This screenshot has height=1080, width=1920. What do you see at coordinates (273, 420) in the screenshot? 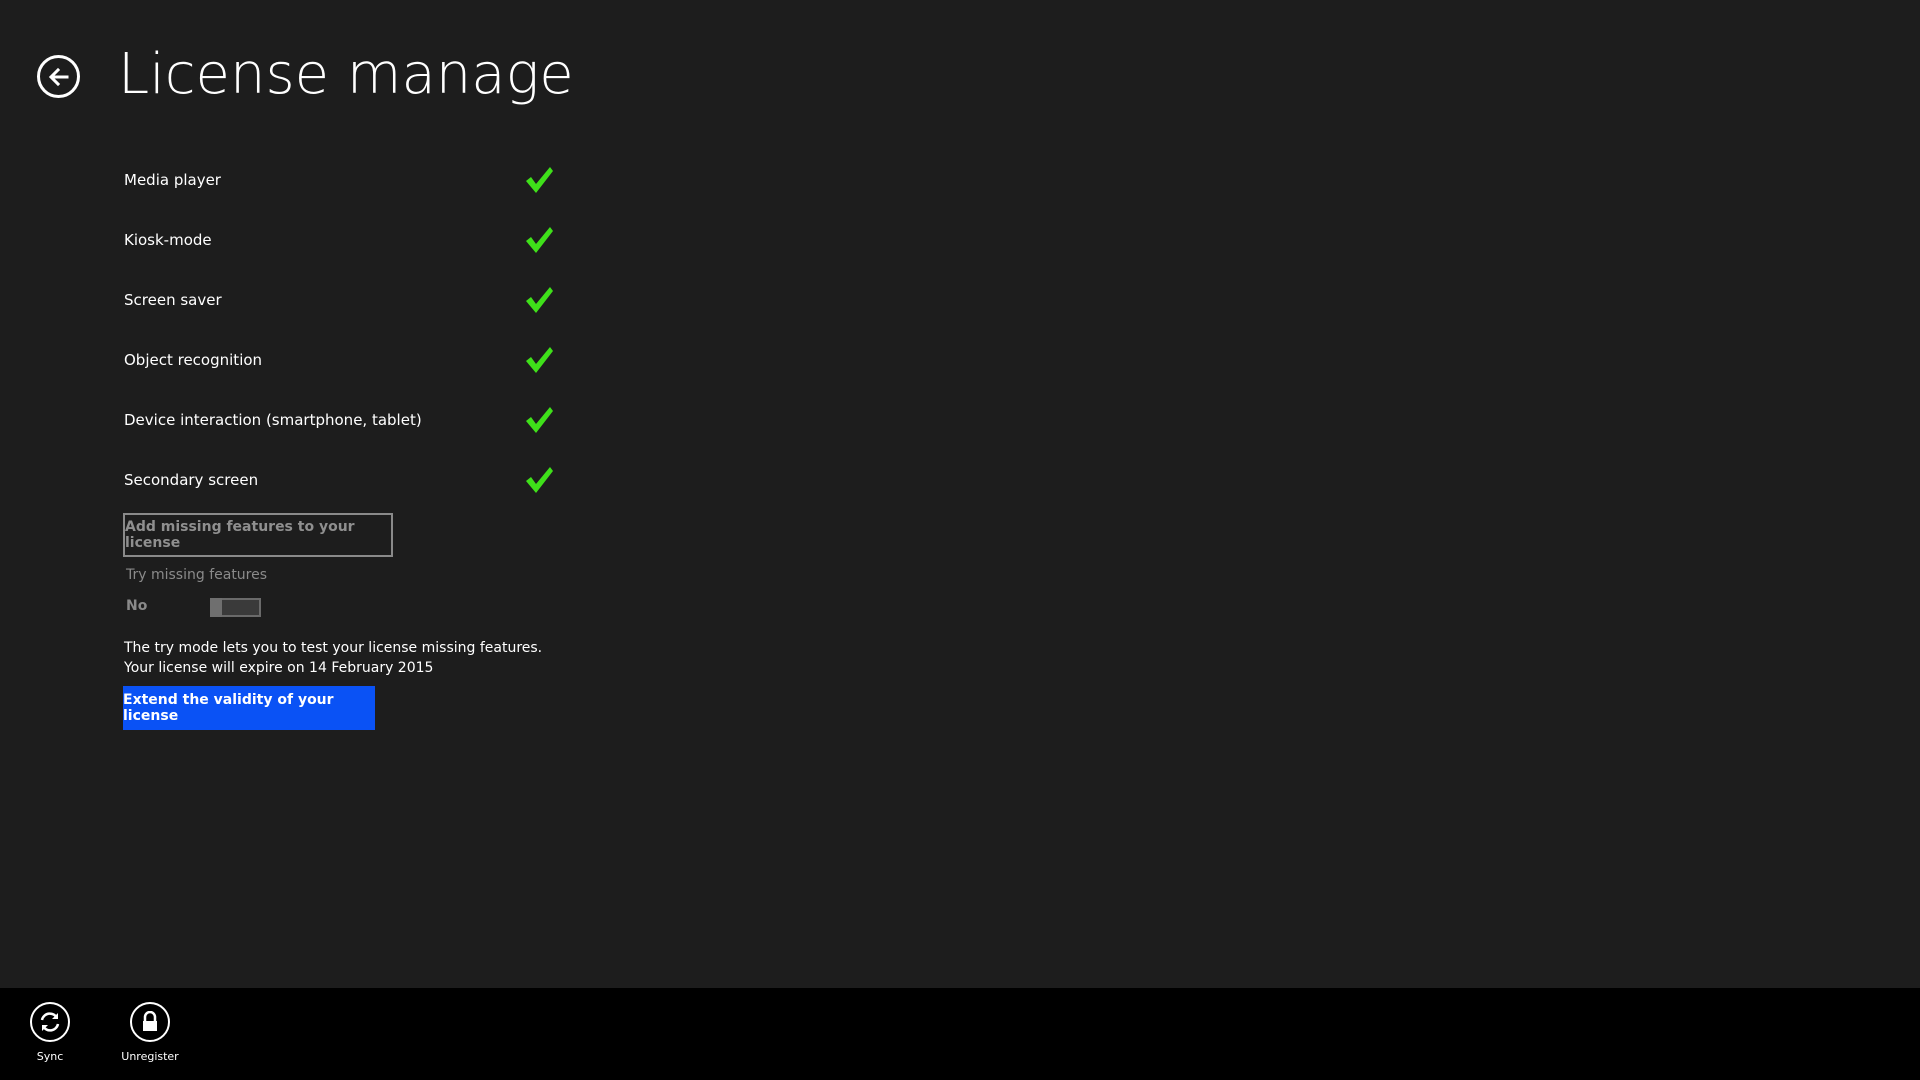
I see `feature-label: Device interaction (smartphone, tablet)` at bounding box center [273, 420].